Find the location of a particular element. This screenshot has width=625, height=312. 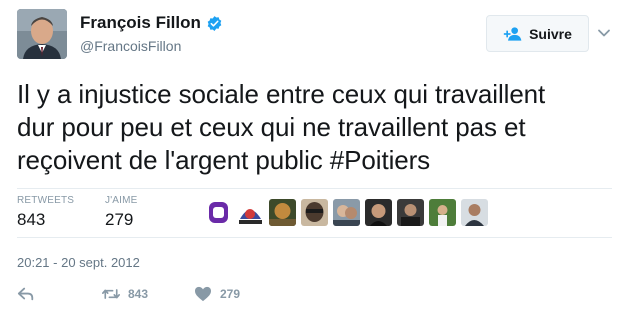

follow-person-icon is located at coordinates (512, 33).